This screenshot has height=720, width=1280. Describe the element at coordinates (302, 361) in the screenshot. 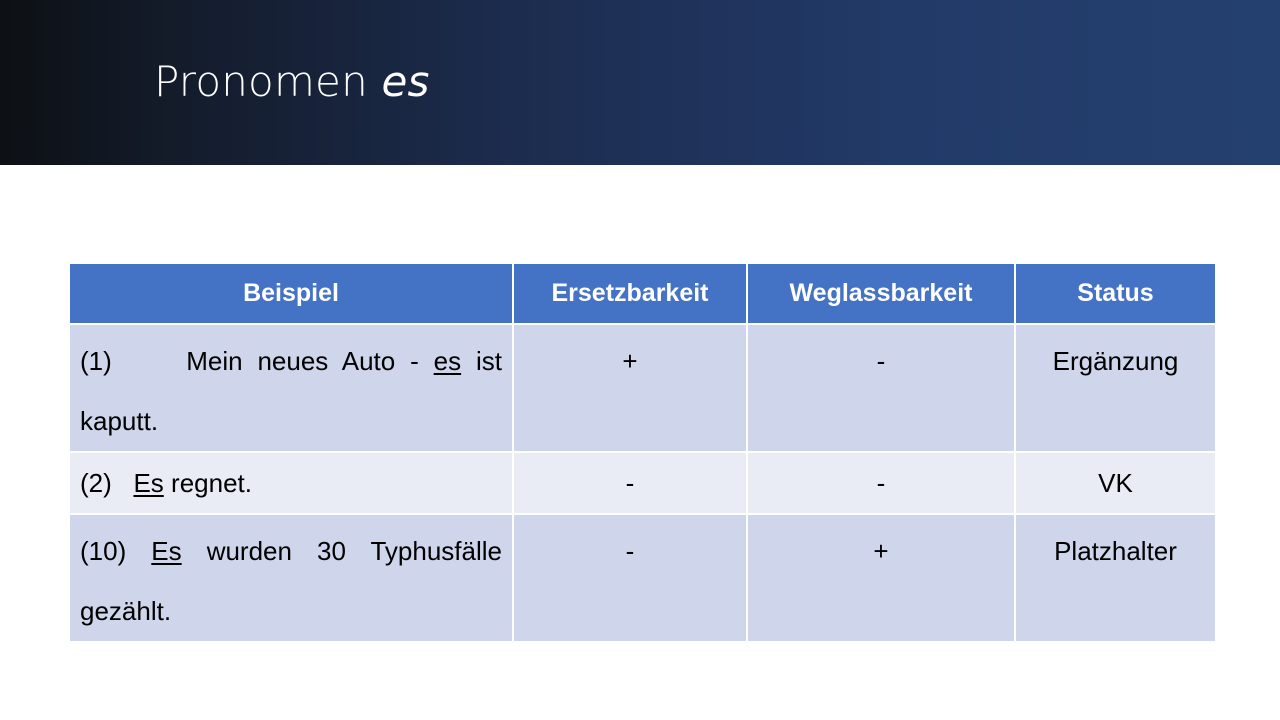

I see `example-pre: Mein neues Auto -` at that location.